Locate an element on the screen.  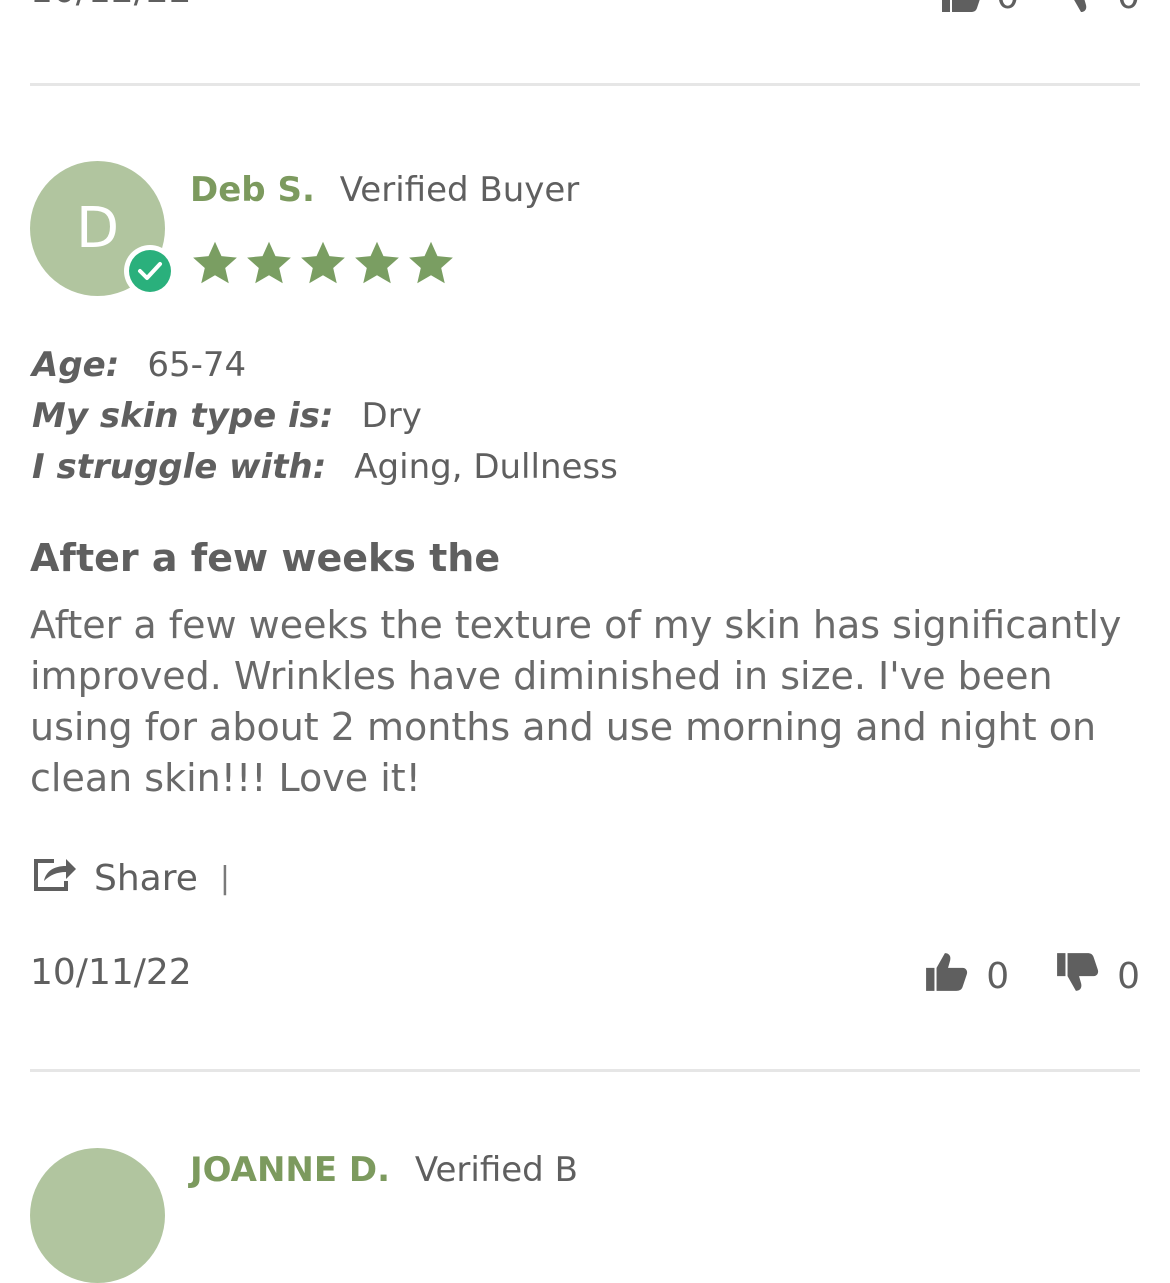
check-circle-icon is located at coordinates (150, 271).